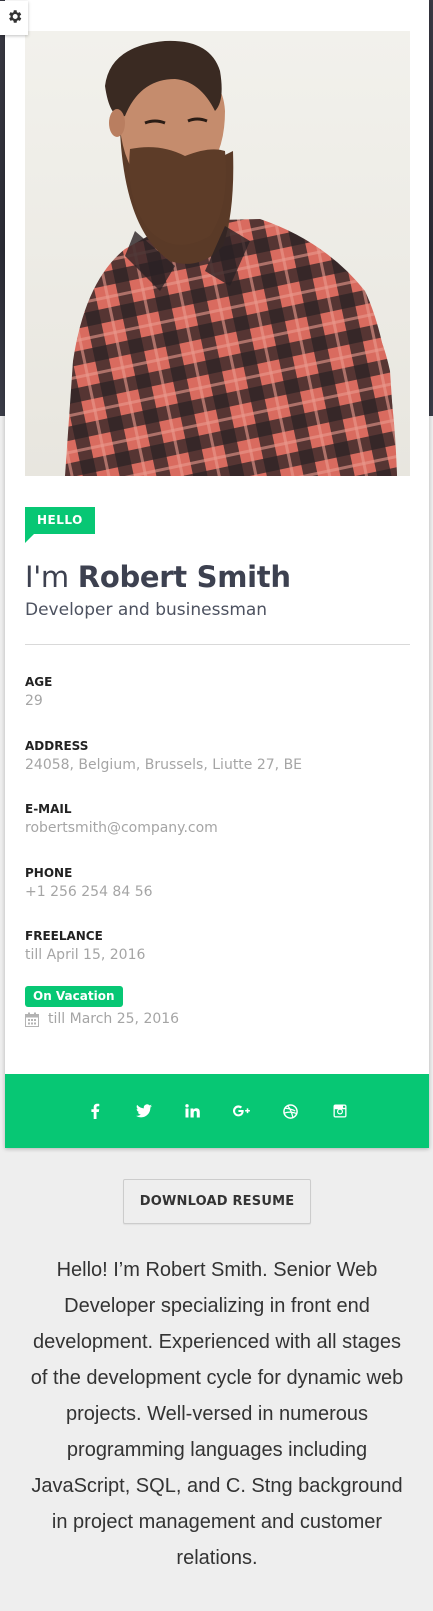 This screenshot has width=433, height=1611. Describe the element at coordinates (242, 1111) in the screenshot. I see `google-plus-icon` at that location.